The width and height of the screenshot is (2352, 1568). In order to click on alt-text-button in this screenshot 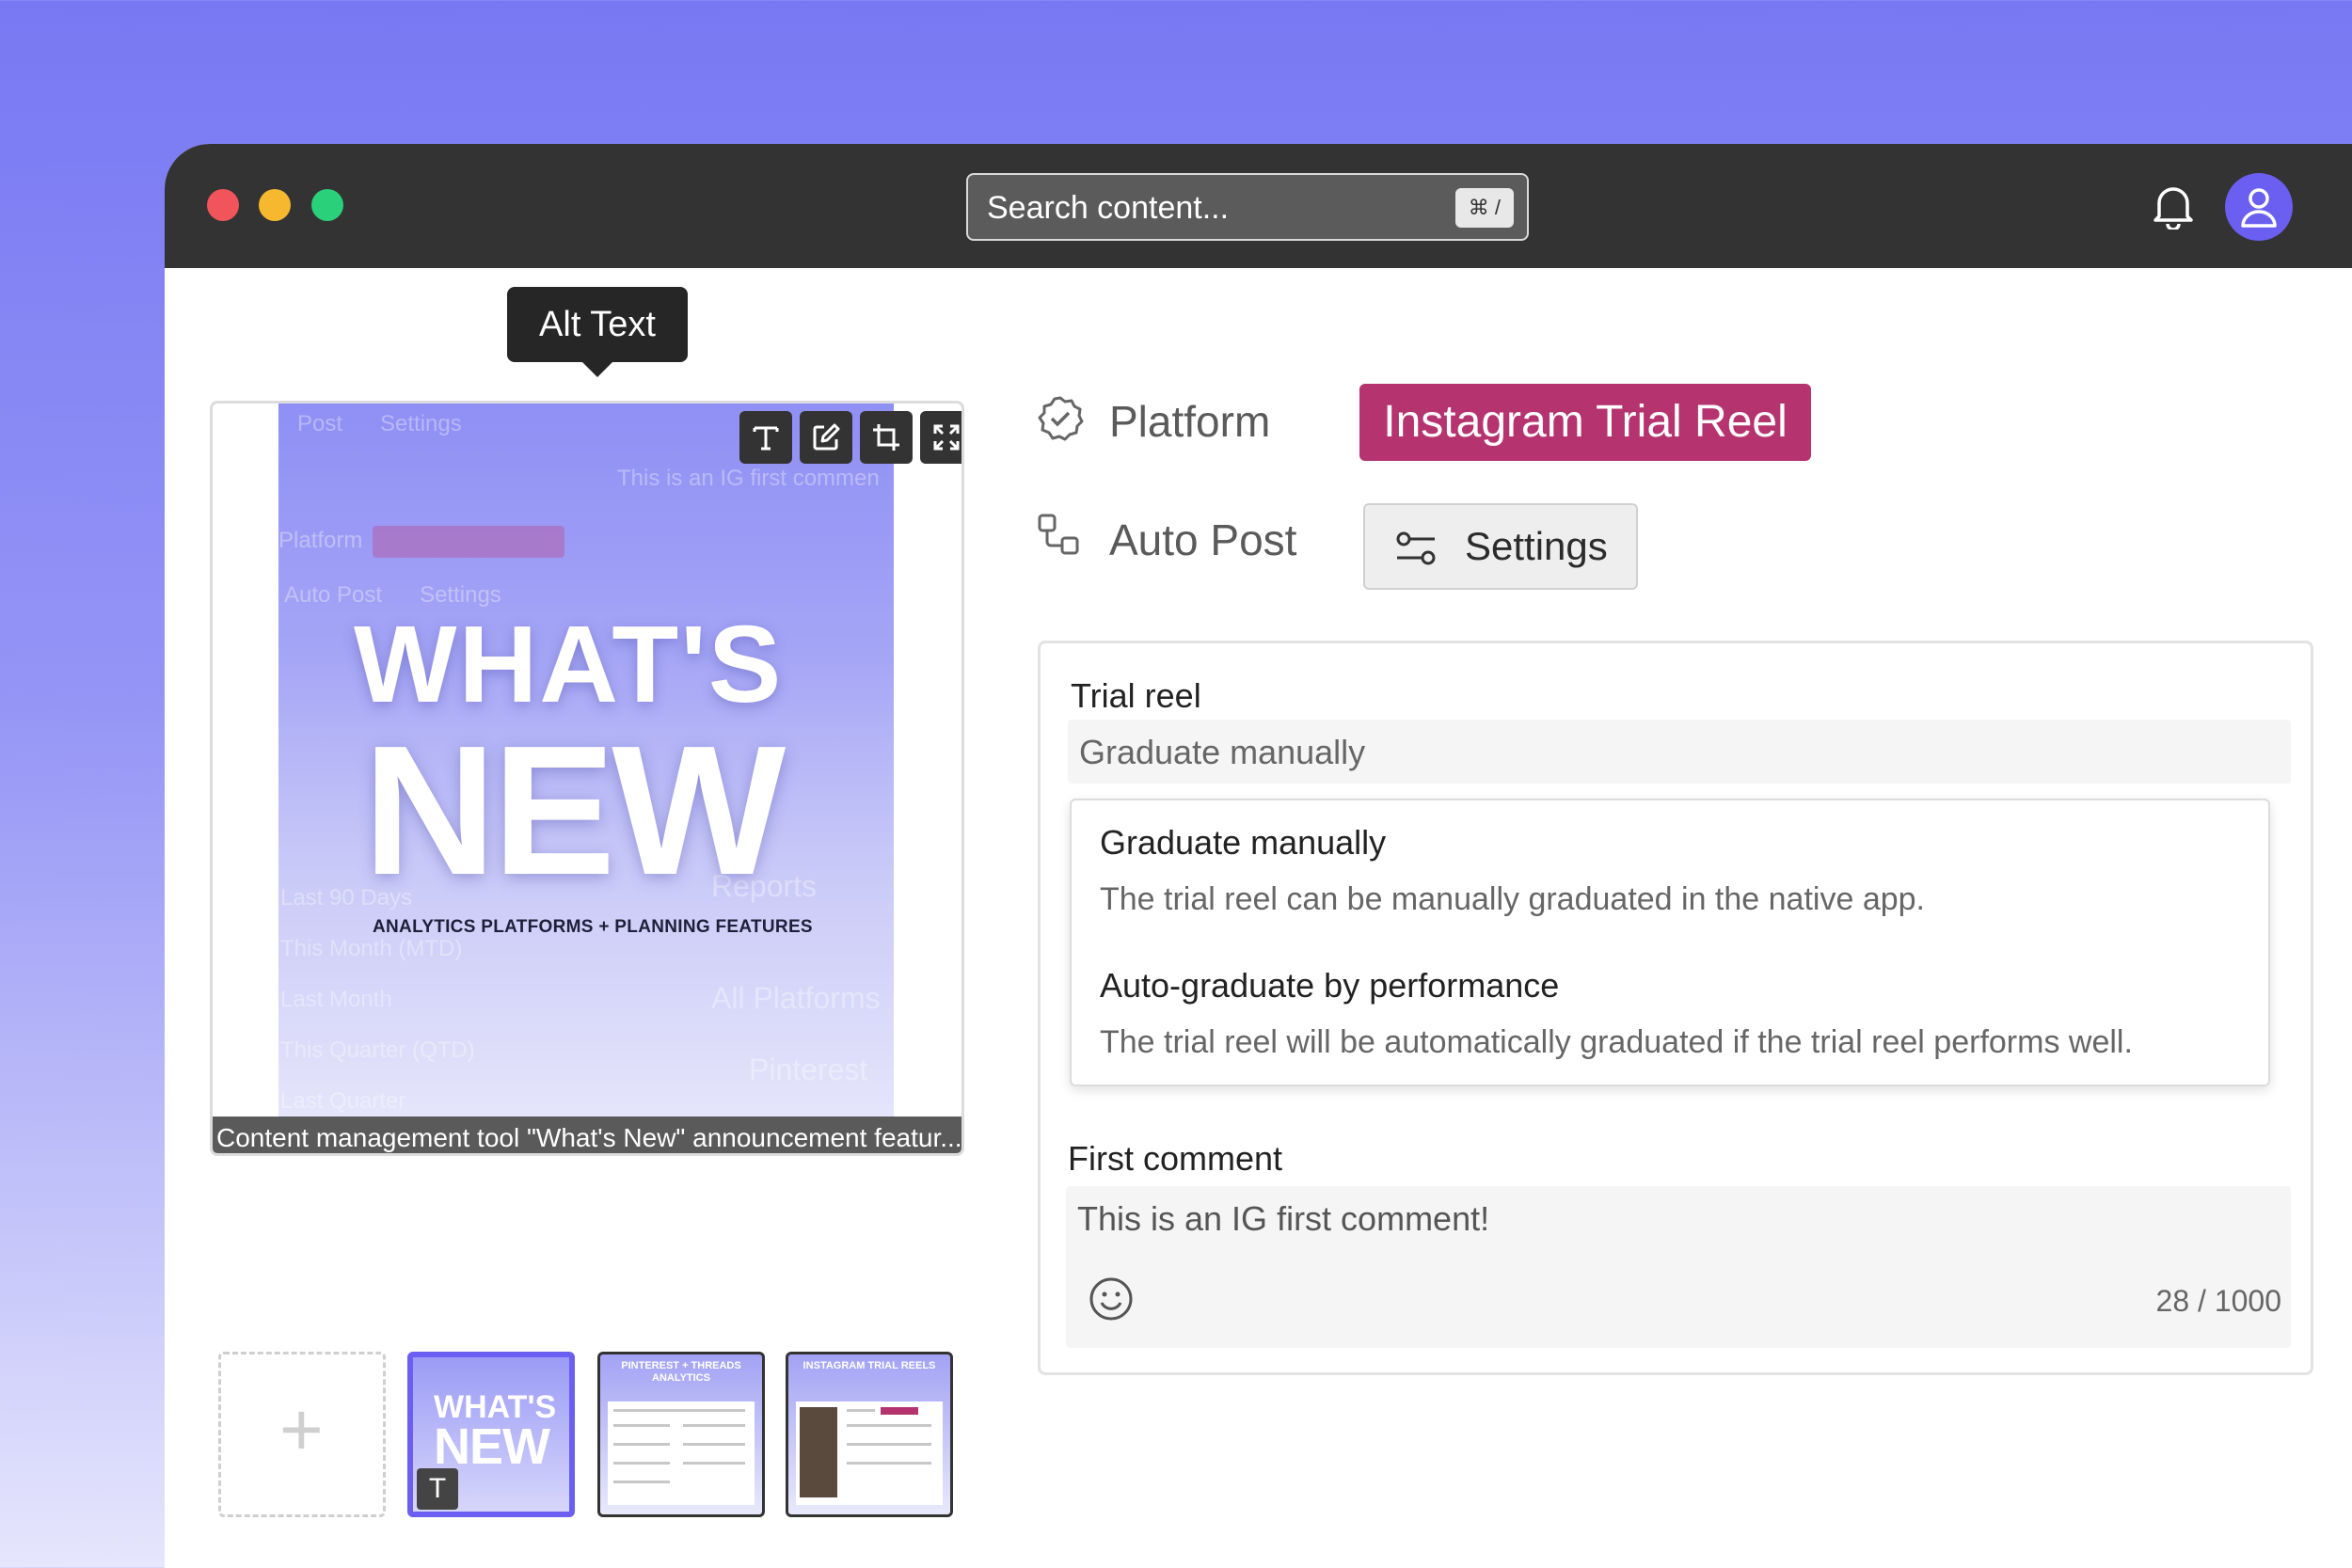, I will do `click(765, 437)`.